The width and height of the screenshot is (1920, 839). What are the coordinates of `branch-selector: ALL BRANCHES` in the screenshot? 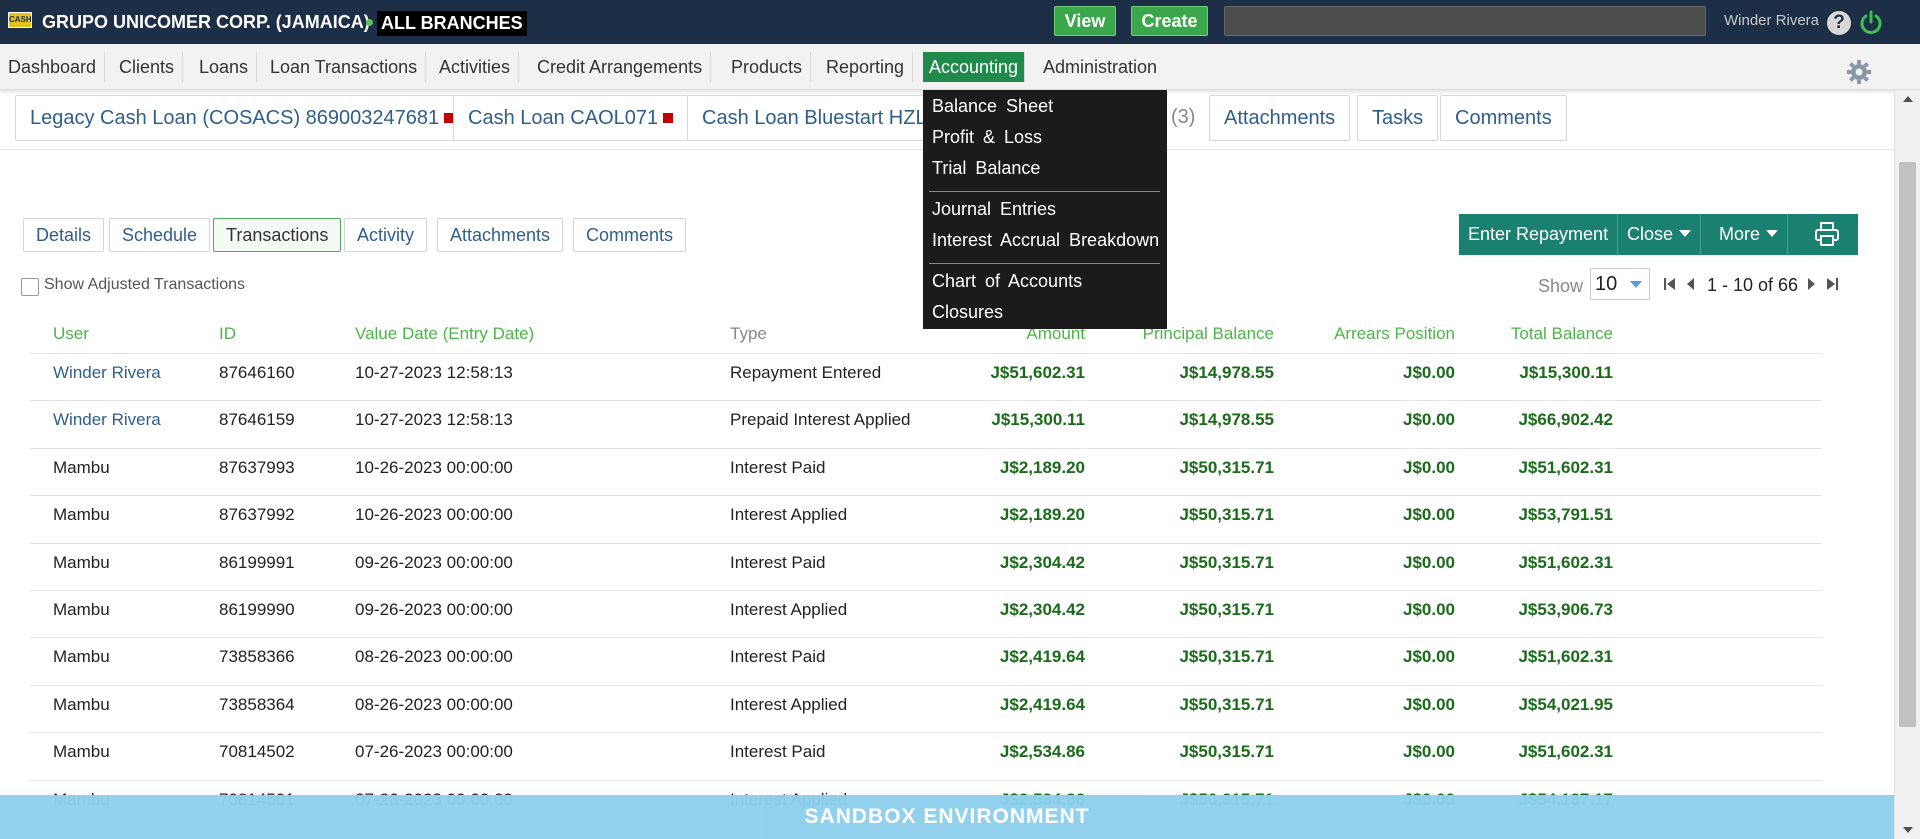 It's located at (452, 23).